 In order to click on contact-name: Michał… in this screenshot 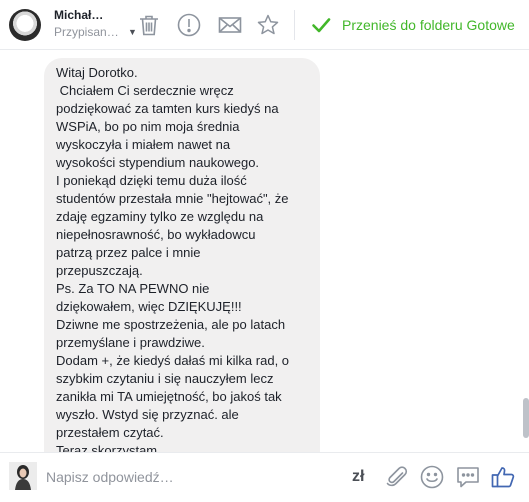, I will do `click(78, 15)`.